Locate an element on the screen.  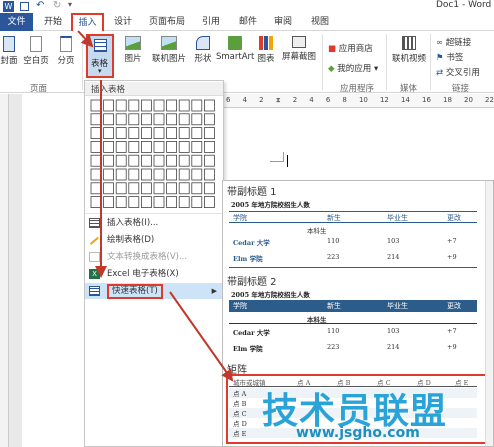
watermark-url: www.jsgho.com is located at coordinates (358, 433).